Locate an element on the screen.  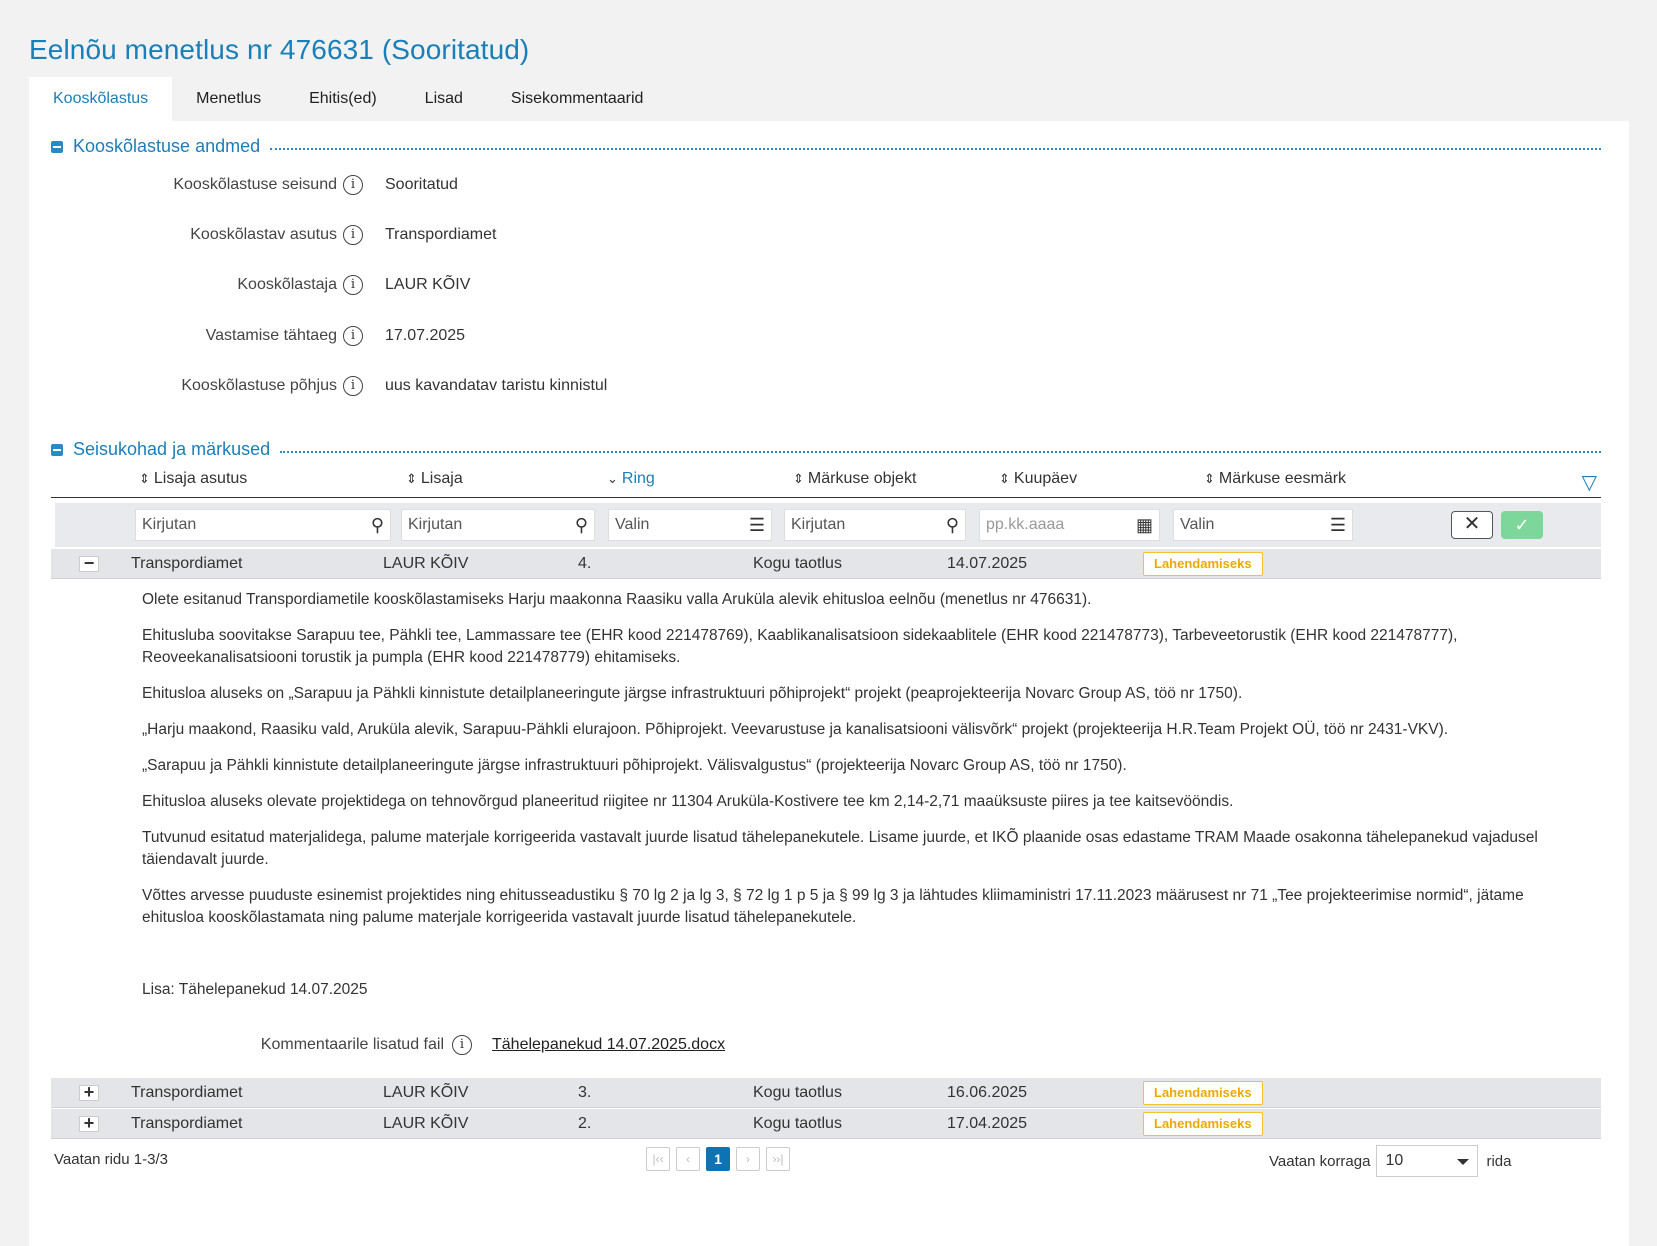
attachment-link: Tähelepanekud 14.07.2025.docx is located at coordinates (608, 1045).